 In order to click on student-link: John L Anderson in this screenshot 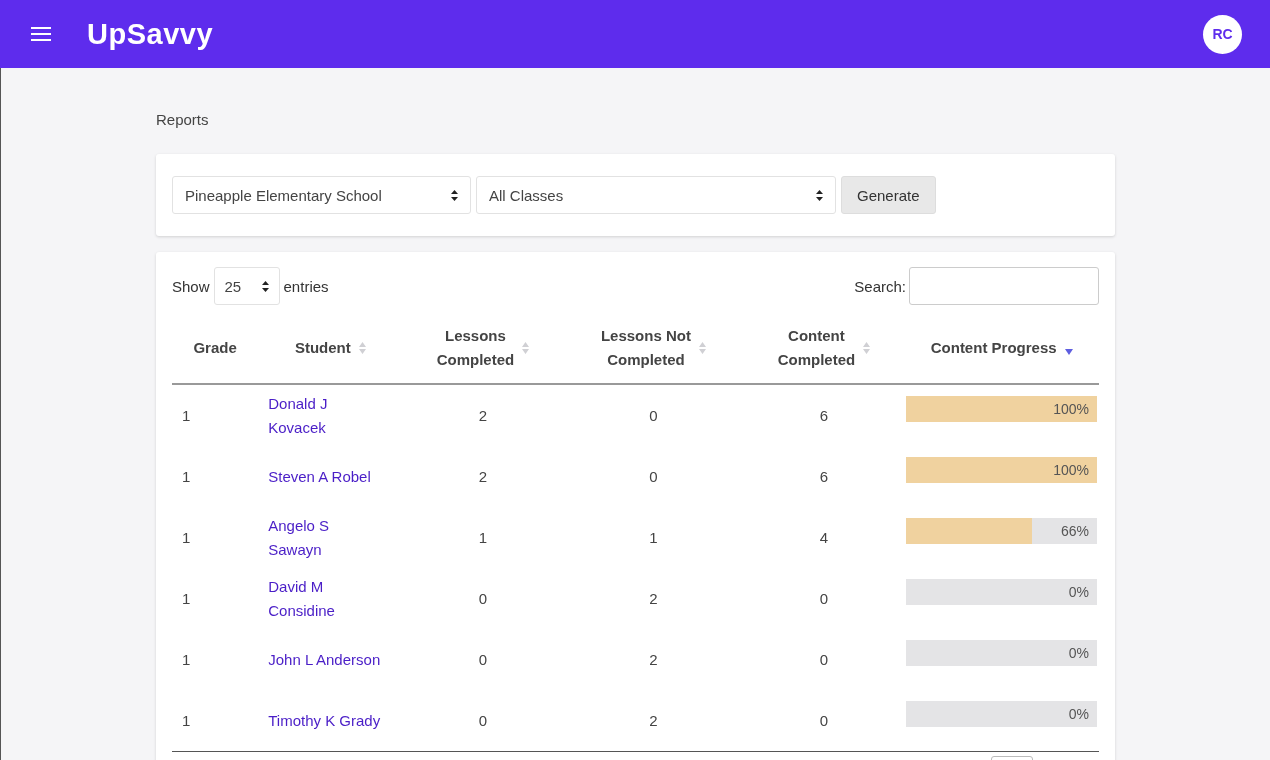, I will do `click(324, 659)`.